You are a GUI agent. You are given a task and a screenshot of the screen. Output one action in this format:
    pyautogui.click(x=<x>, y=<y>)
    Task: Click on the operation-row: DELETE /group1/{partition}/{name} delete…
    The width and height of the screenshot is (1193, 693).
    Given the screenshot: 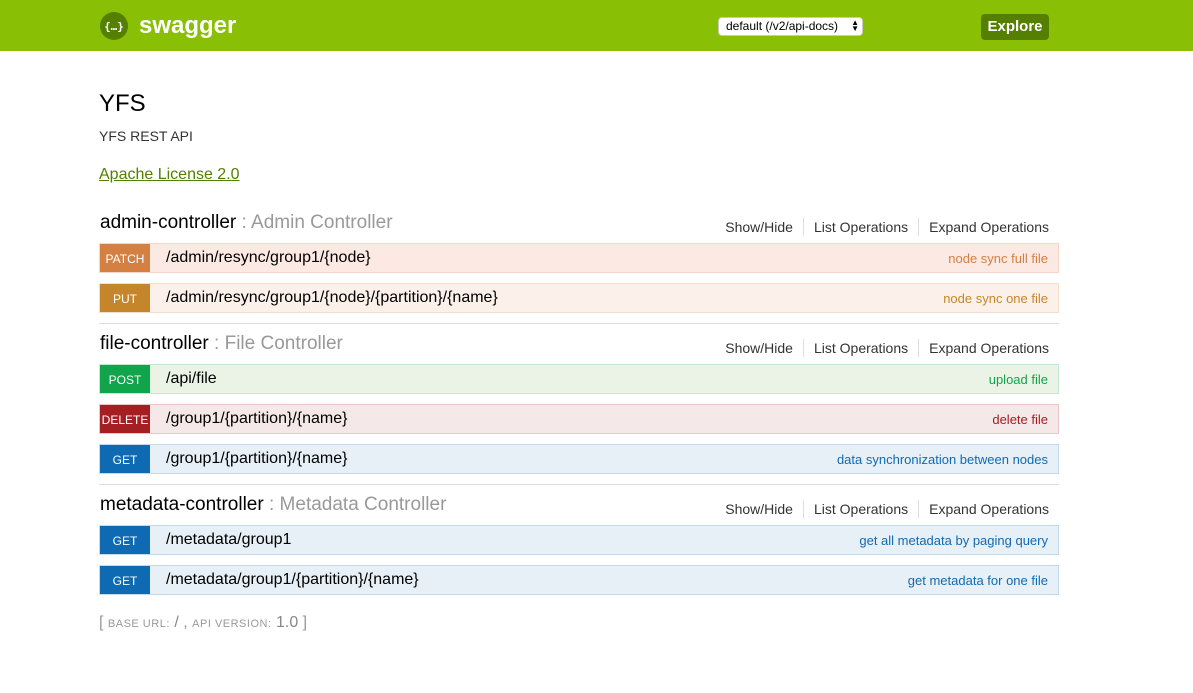 What is the action you would take?
    pyautogui.click(x=579, y=419)
    